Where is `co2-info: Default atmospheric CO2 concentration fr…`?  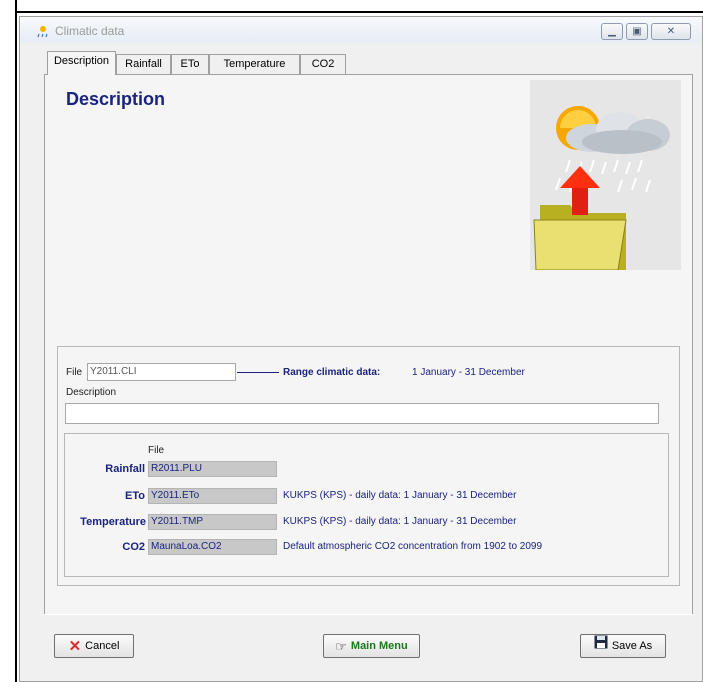
co2-info: Default atmospheric CO2 concentration fr… is located at coordinates (413, 546).